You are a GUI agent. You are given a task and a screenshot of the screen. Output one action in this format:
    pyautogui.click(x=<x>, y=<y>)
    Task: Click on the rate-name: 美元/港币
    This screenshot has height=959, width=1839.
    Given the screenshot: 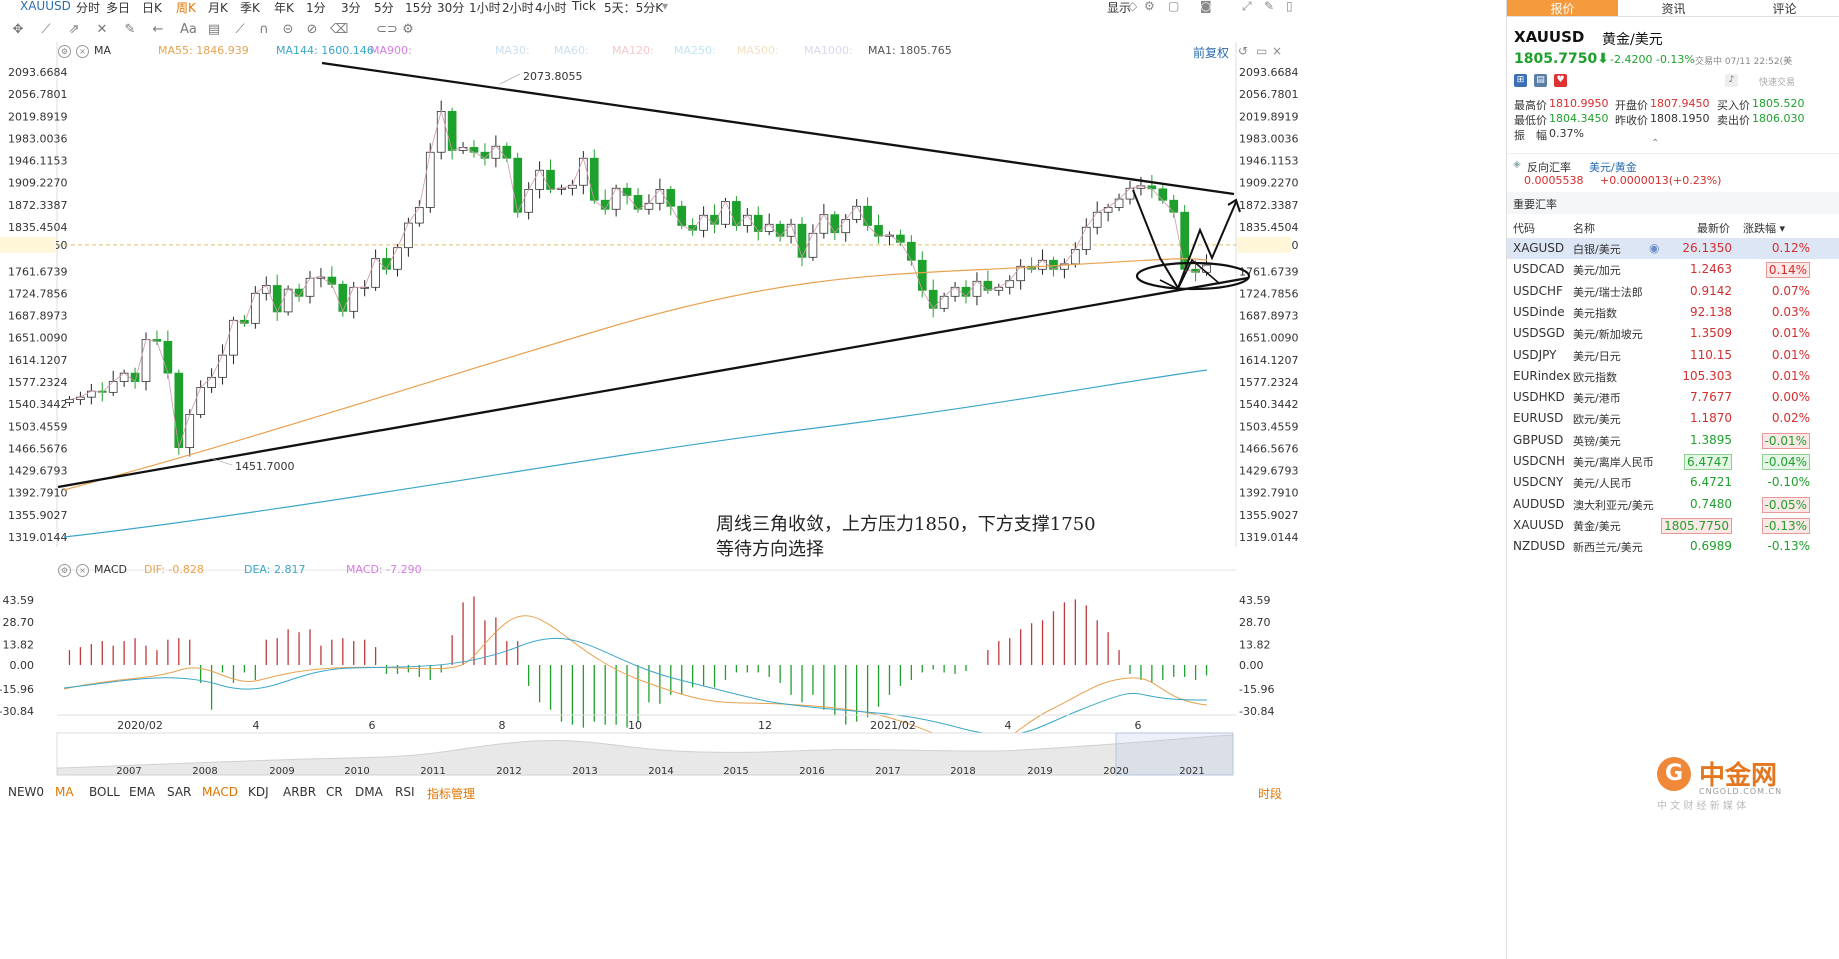 What is the action you would take?
    pyautogui.click(x=1597, y=399)
    